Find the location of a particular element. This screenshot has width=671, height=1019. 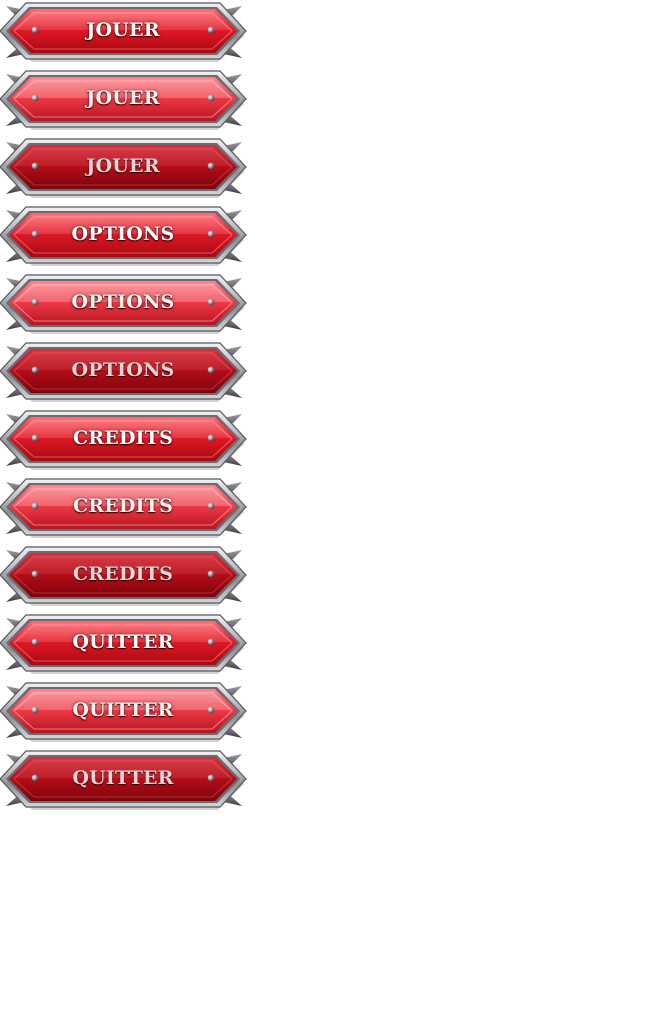

credits-button-pressed: CREDITS is located at coordinates (125, 577).